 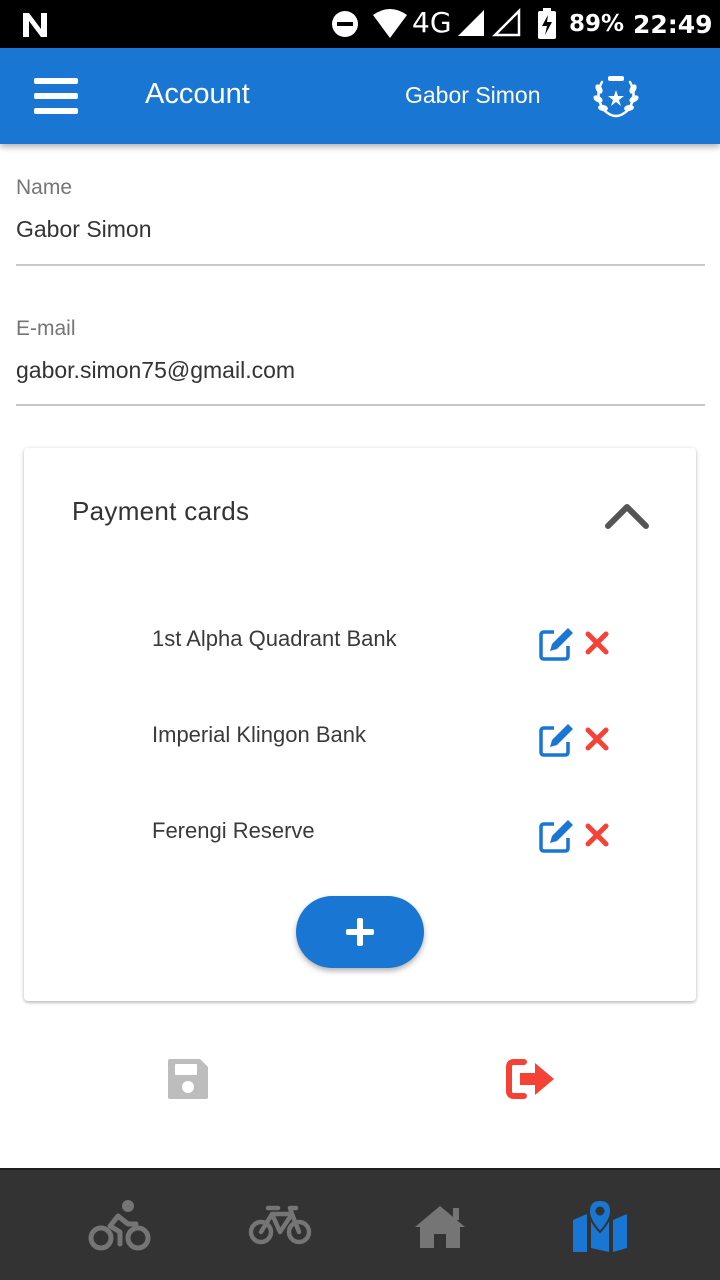 What do you see at coordinates (259, 734) in the screenshot?
I see `payment-card-name: Imperial Klingon Bank` at bounding box center [259, 734].